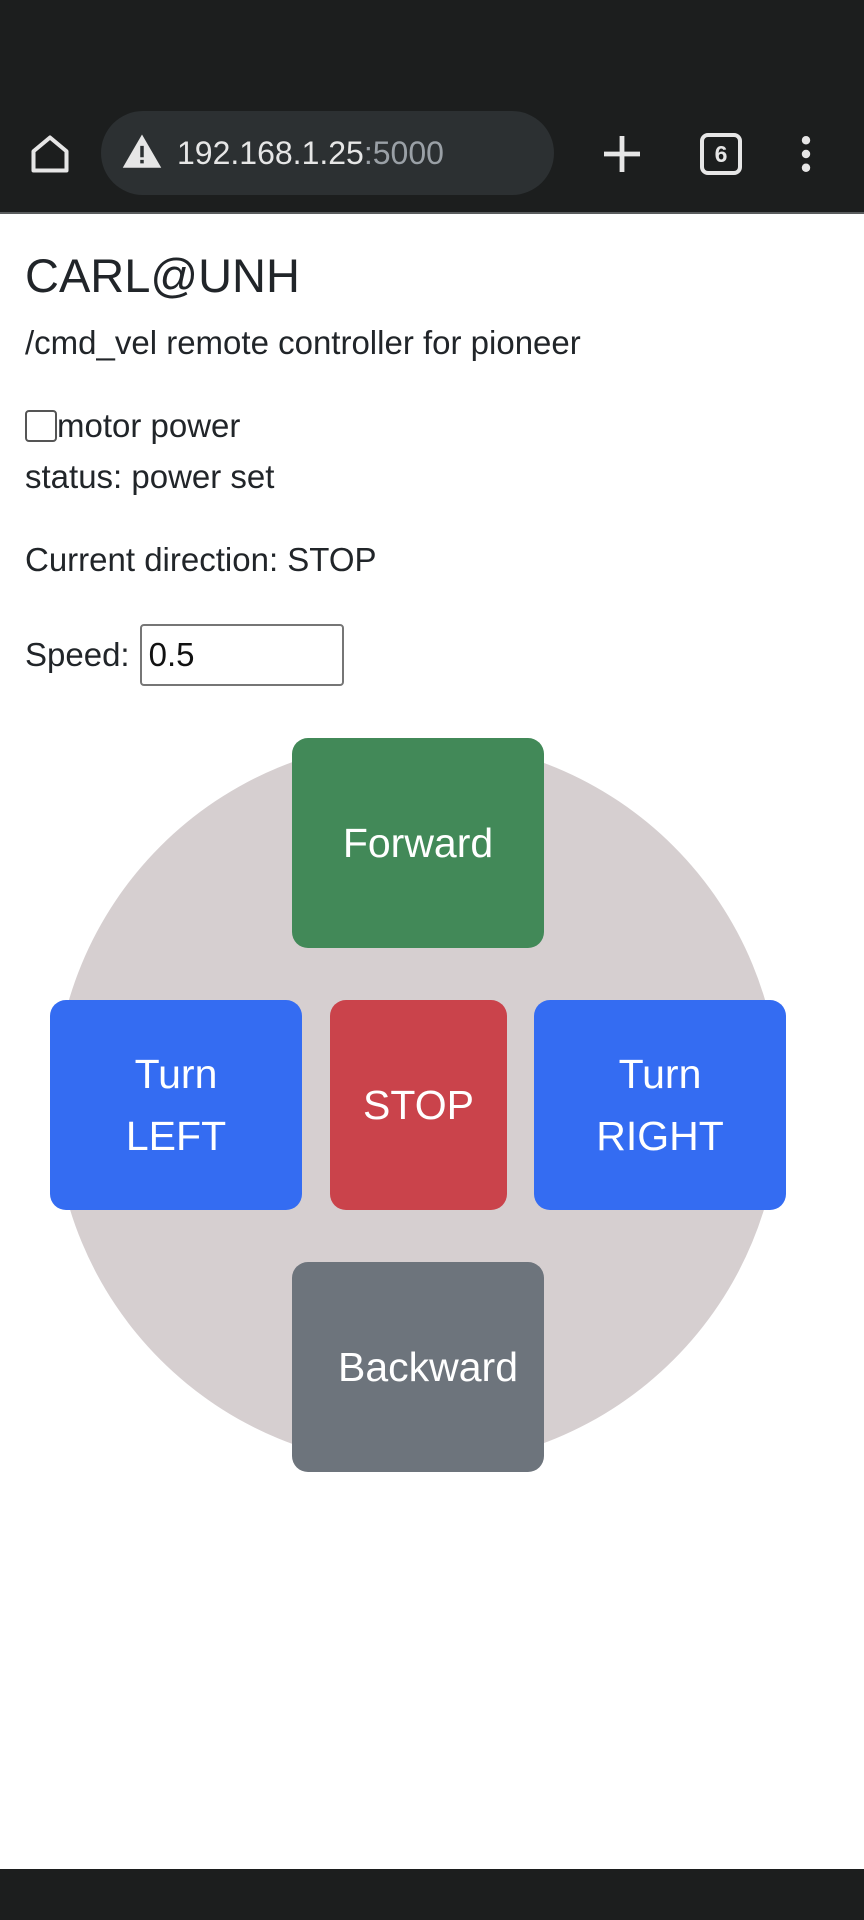  What do you see at coordinates (270, 153) in the screenshot?
I see `url-host: 192.168.1.25` at bounding box center [270, 153].